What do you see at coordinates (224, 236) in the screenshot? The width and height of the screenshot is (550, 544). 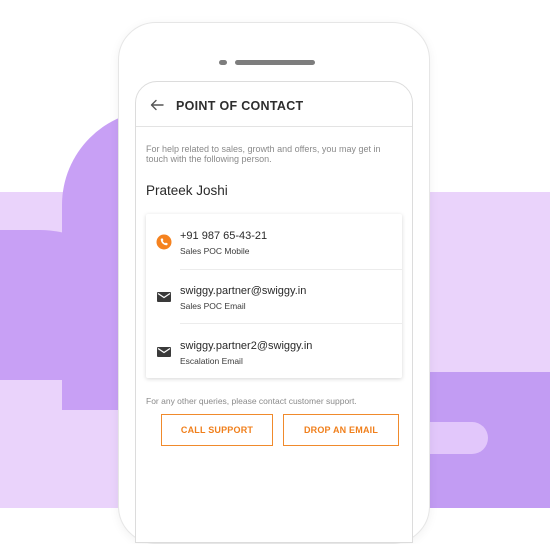 I see `contact-phone-value: +91 987 65-43-21` at bounding box center [224, 236].